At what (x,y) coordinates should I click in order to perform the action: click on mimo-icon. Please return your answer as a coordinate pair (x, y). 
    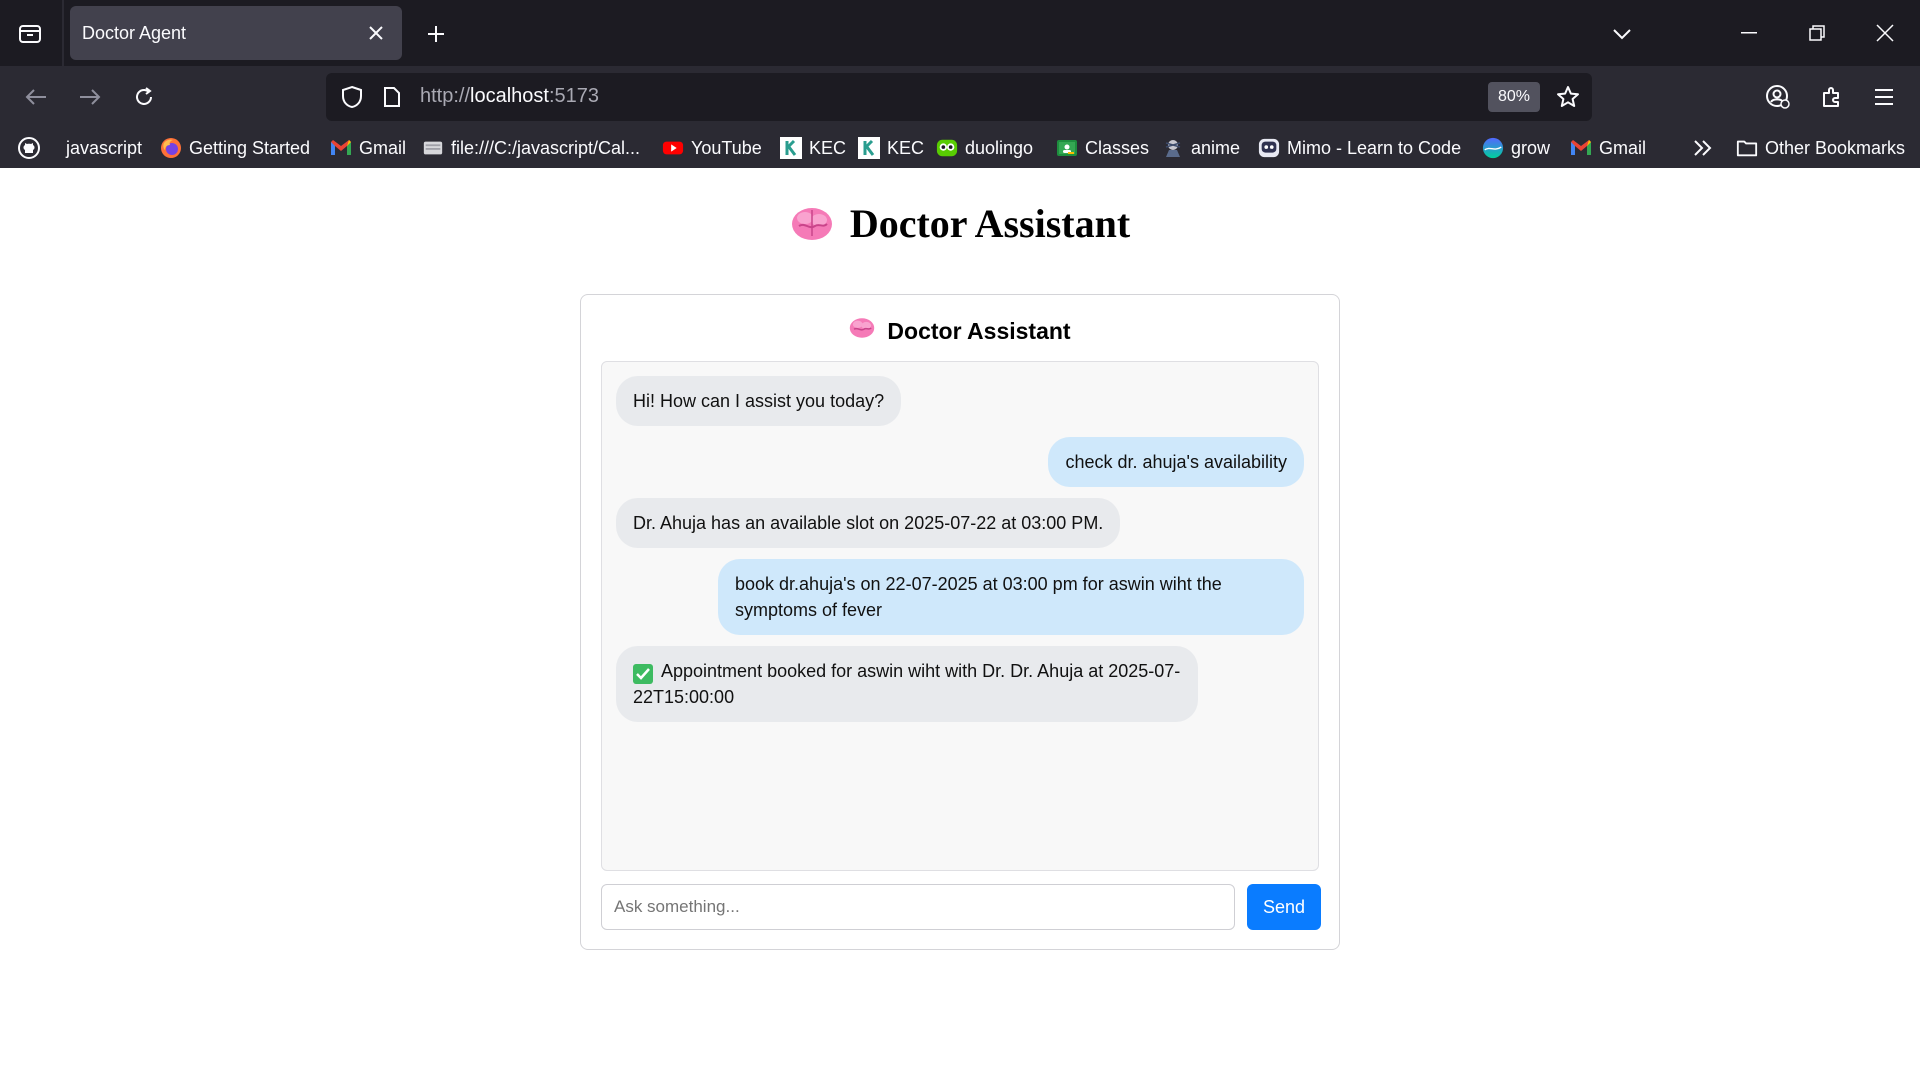
    Looking at the image, I should click on (1269, 148).